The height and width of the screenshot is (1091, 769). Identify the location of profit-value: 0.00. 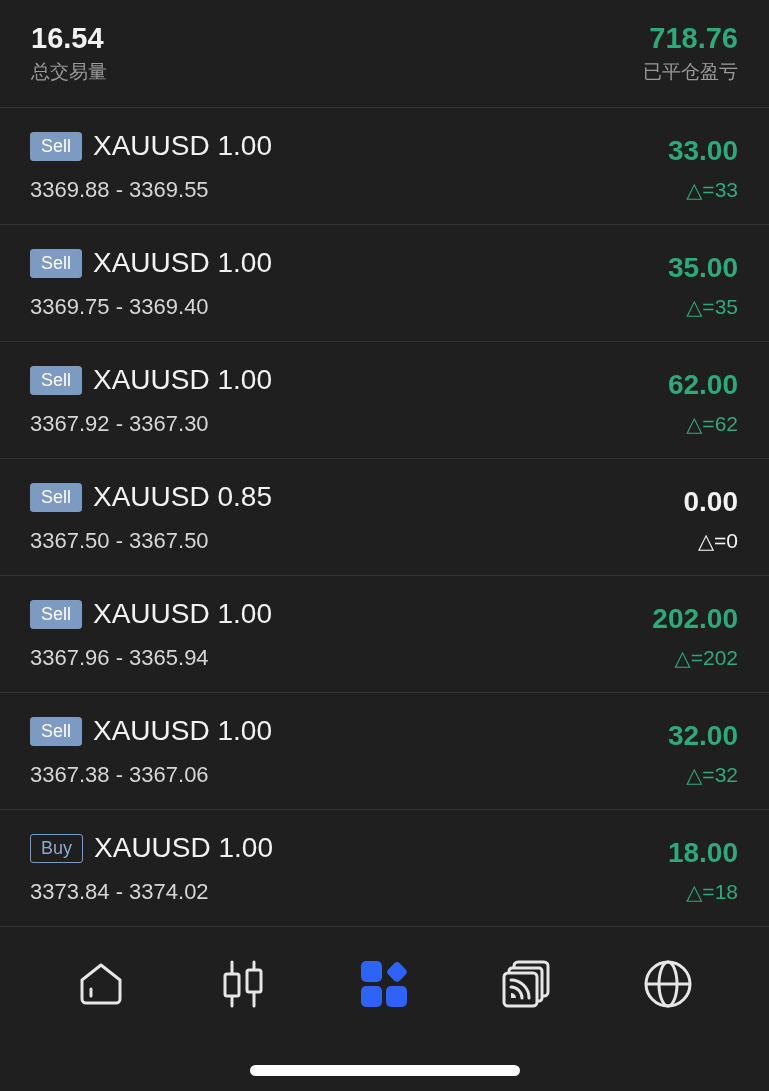
(710, 502).